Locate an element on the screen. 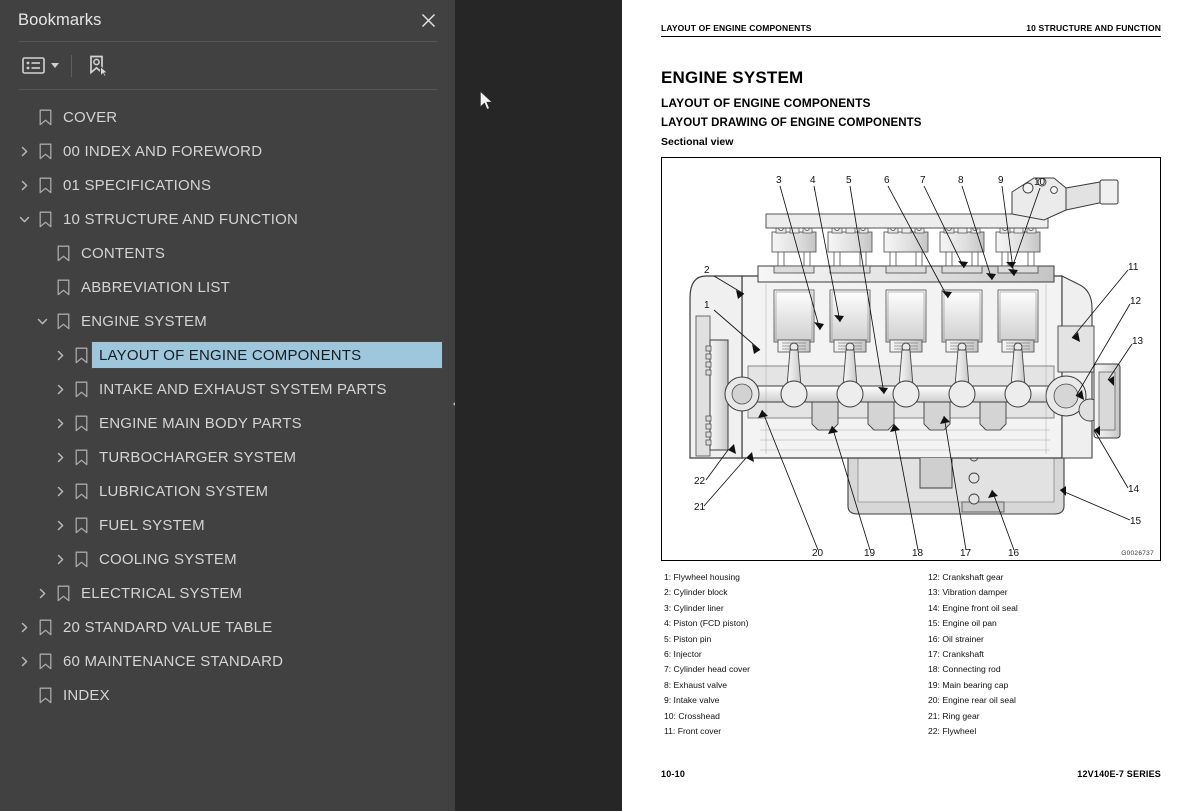  bookmark-label-wrap: TURBOCHARGER SYSTEM is located at coordinates (199, 457).